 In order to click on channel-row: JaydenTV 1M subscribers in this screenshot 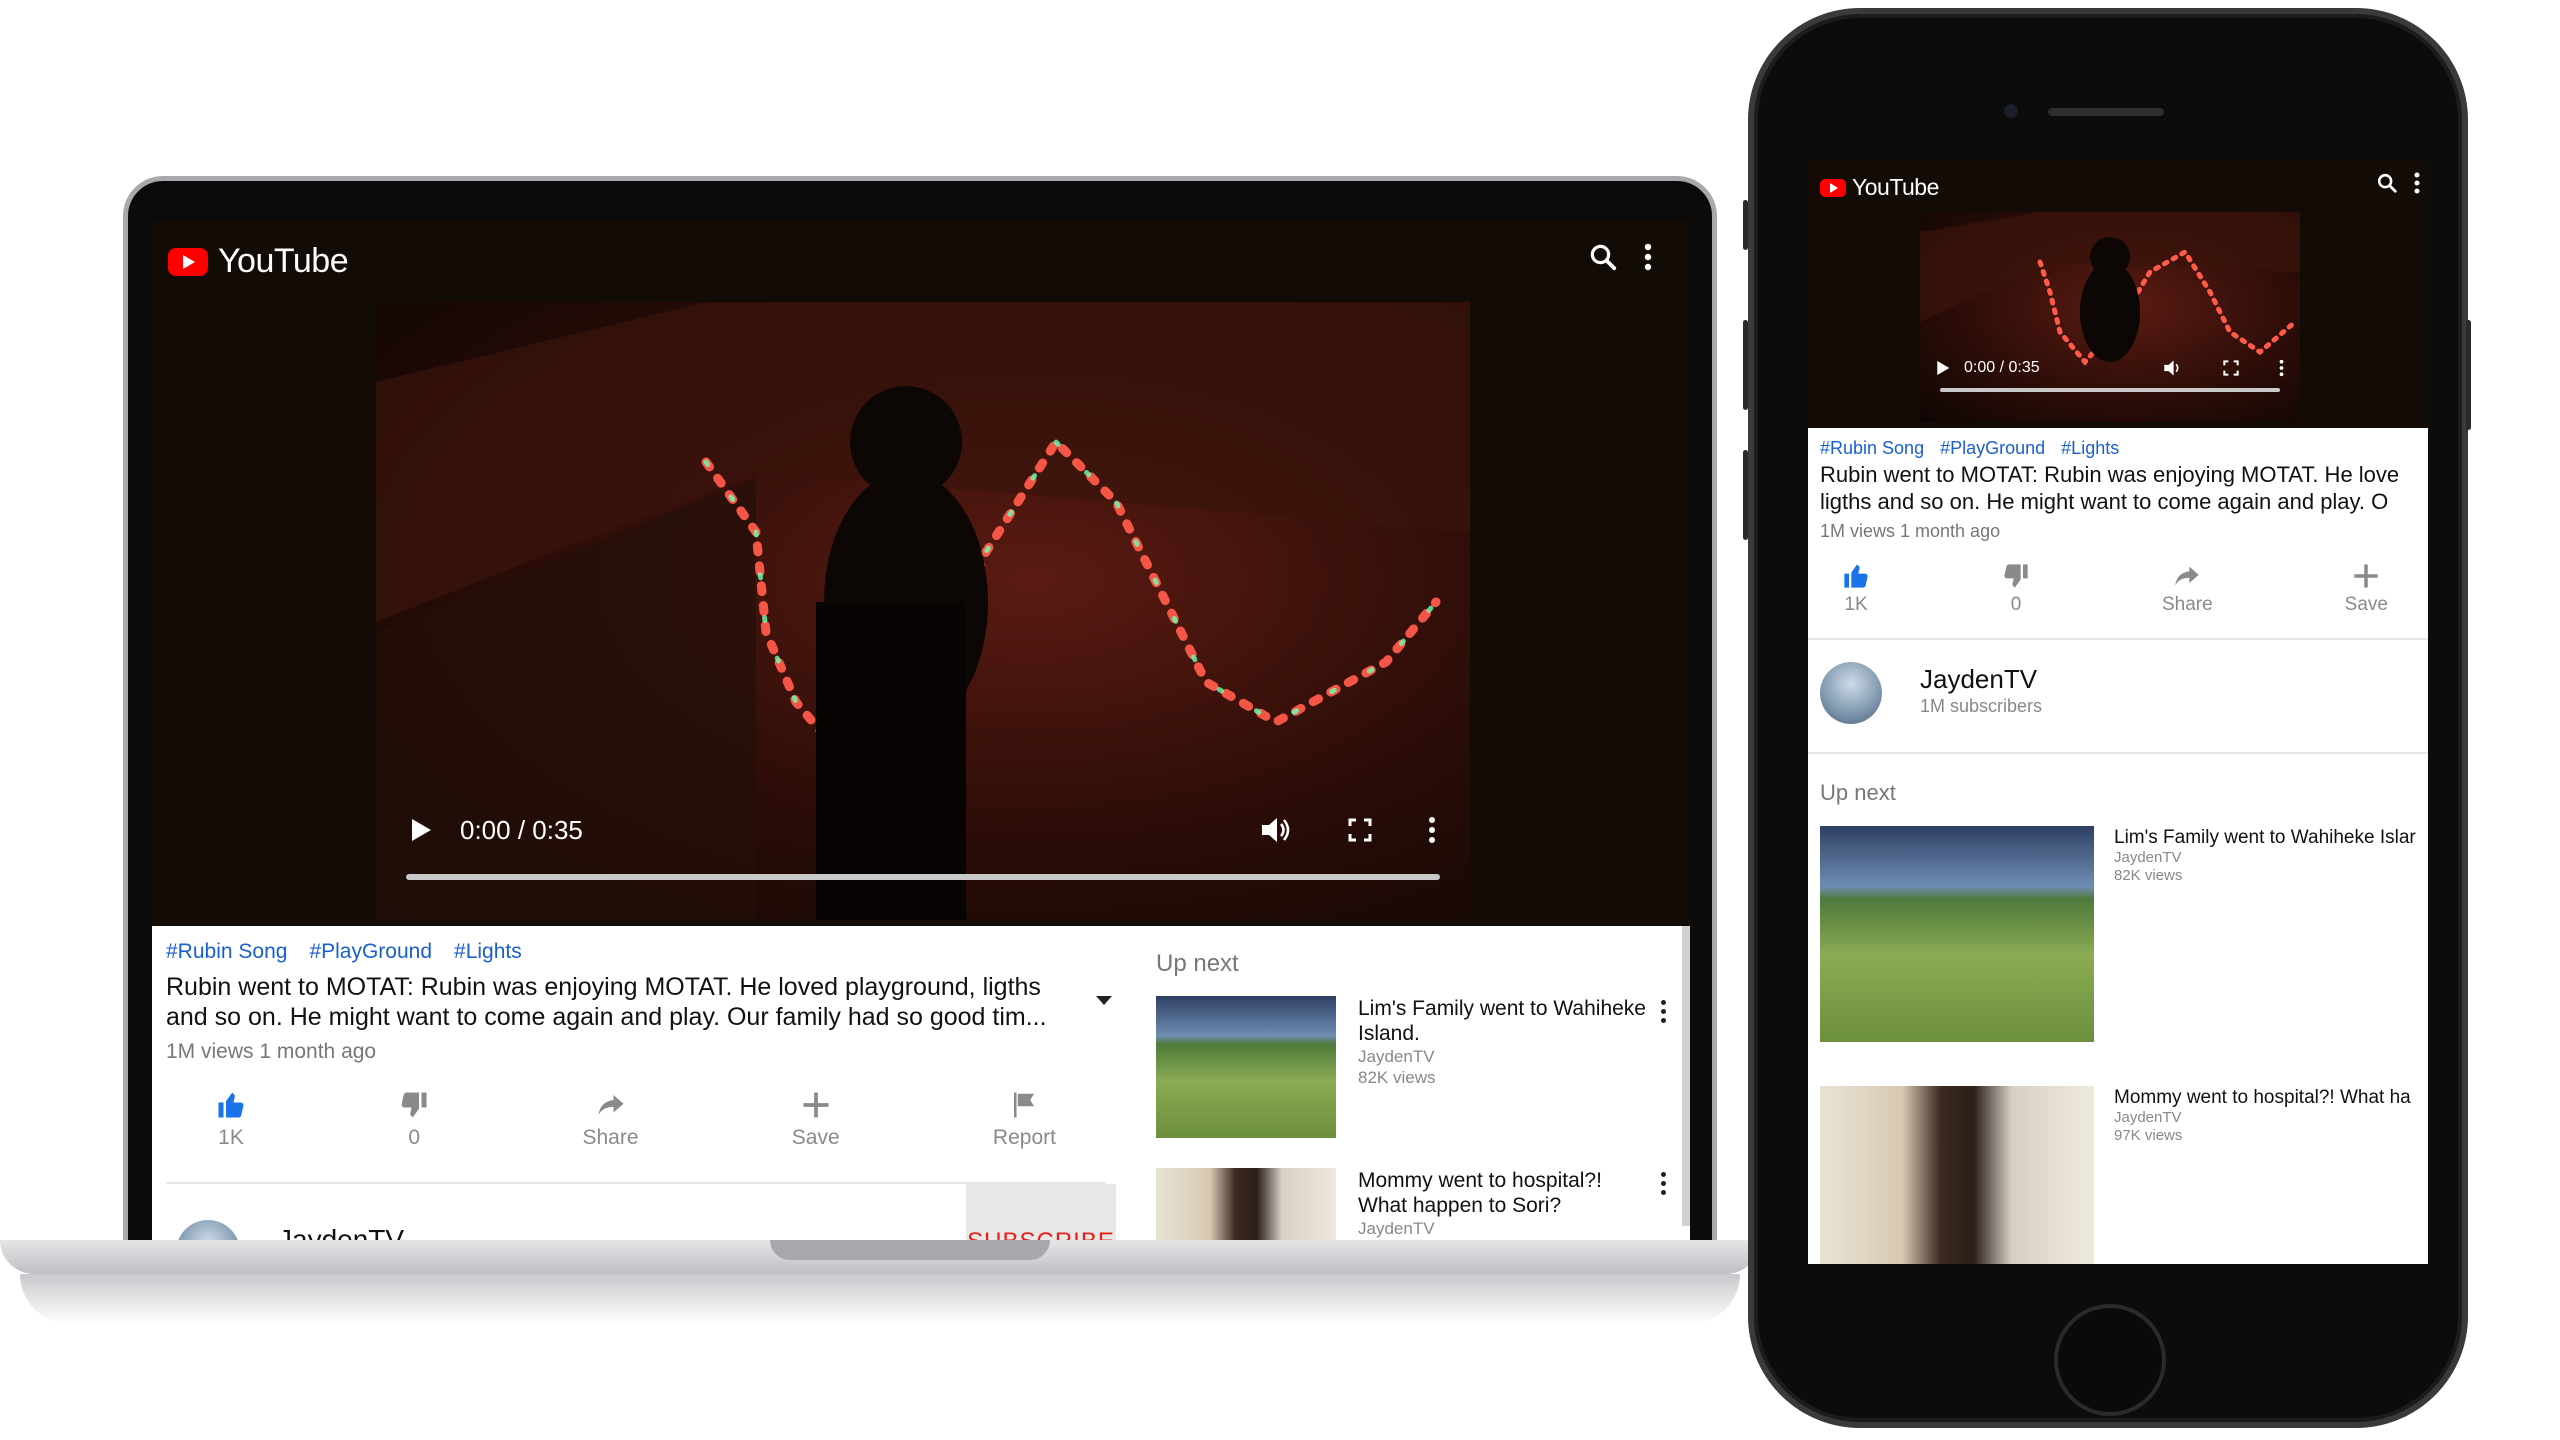, I will do `click(2118, 696)`.